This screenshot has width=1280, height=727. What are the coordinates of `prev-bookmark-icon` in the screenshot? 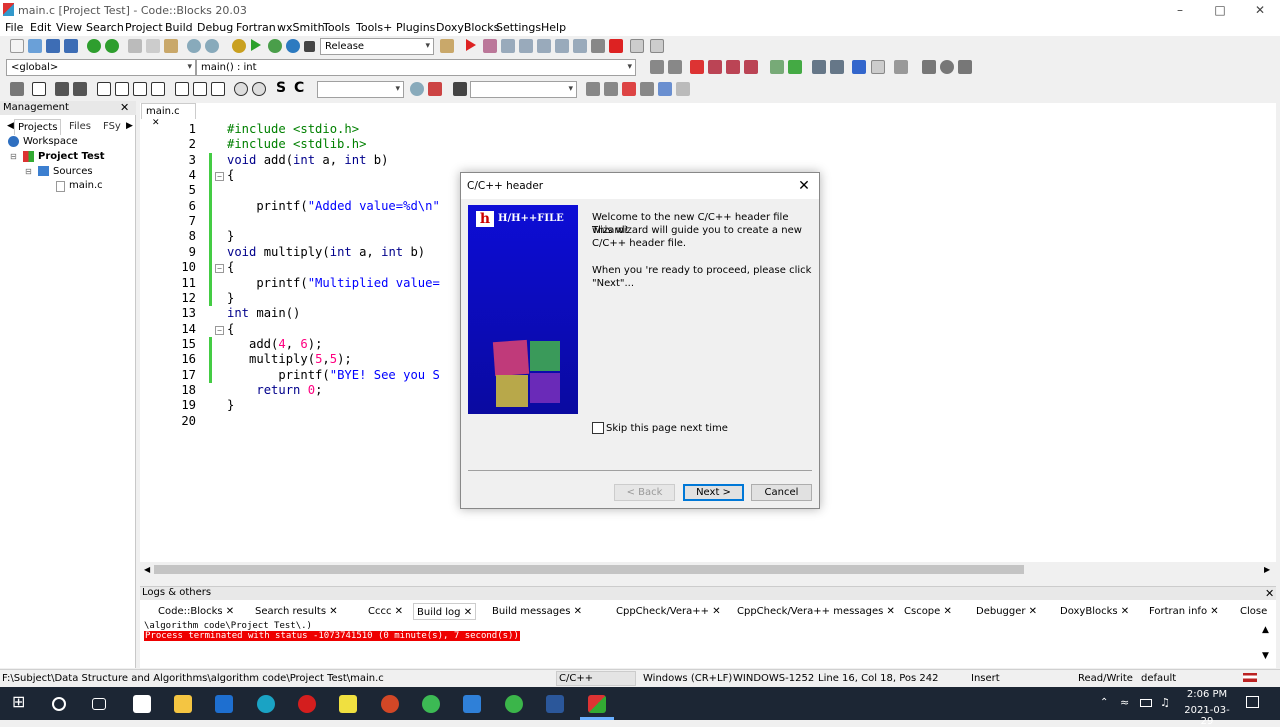 It's located at (715, 67).